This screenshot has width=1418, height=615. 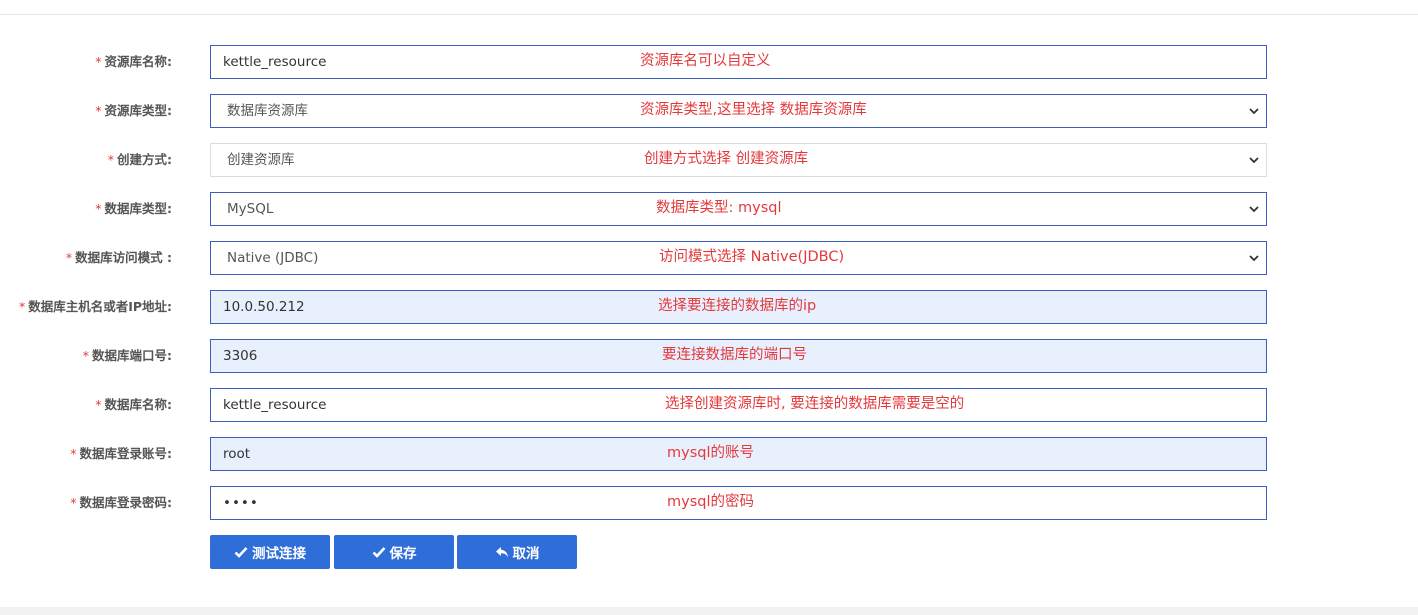 I want to click on access-mode-select: Native (JDBC) 访问模式选择 Native(JDBC), so click(x=738, y=258).